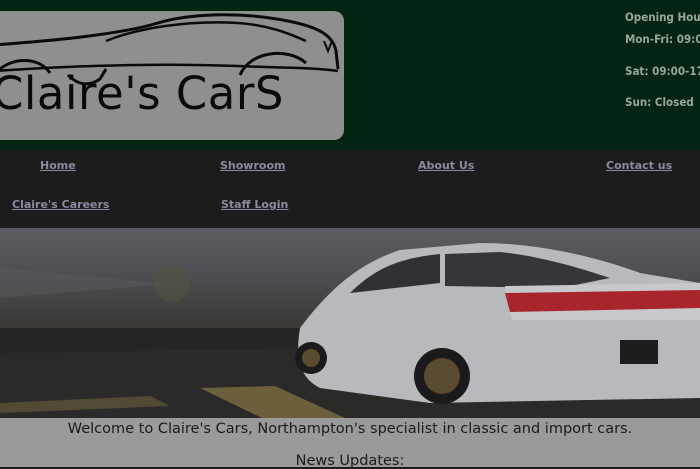  Describe the element at coordinates (60, 204) in the screenshot. I see `nav-careers-link: Claire's Careers` at that location.